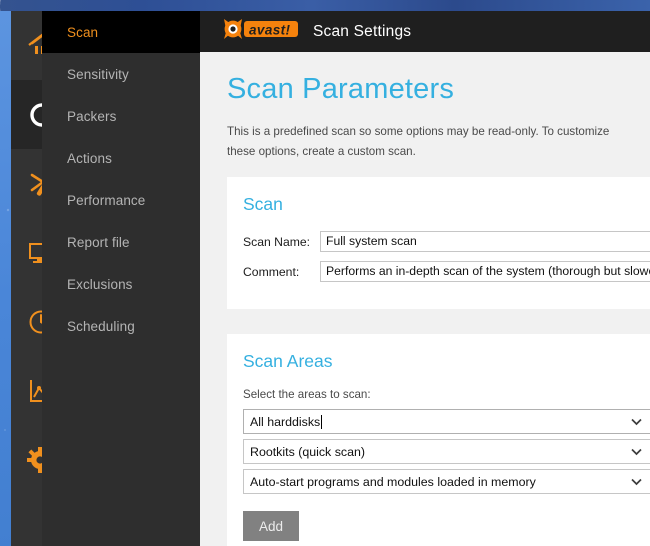 The image size is (650, 546). I want to click on svg-text: avast!, so click(270, 30).